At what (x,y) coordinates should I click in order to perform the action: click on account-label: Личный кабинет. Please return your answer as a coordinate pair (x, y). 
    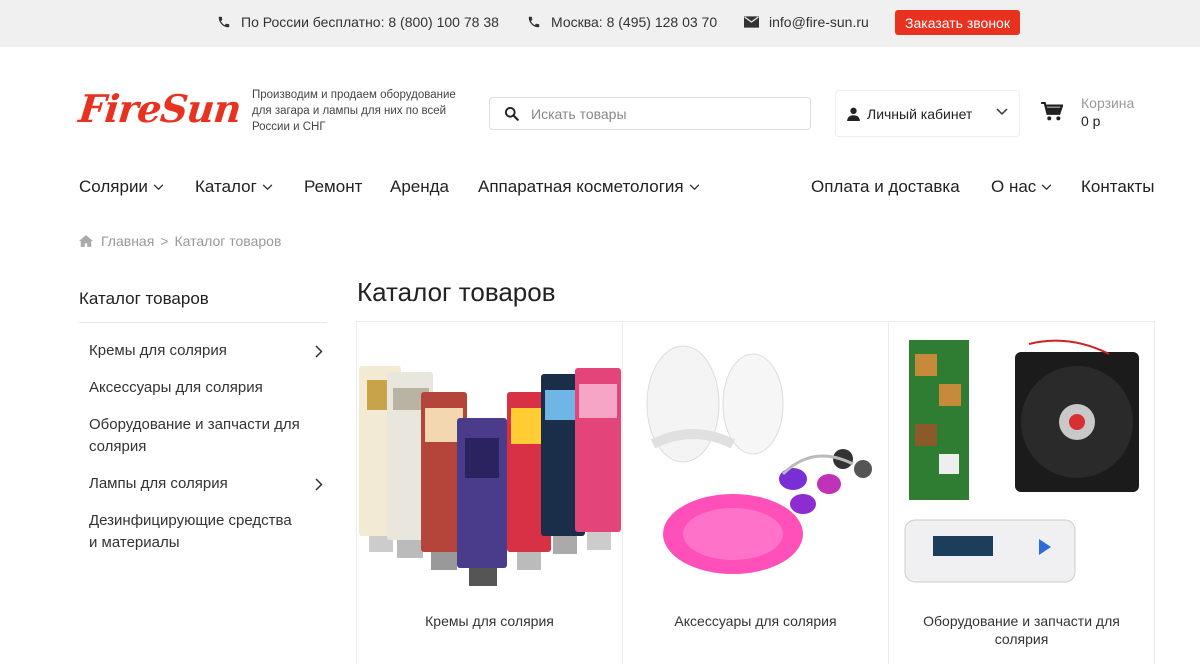
    Looking at the image, I should click on (920, 113).